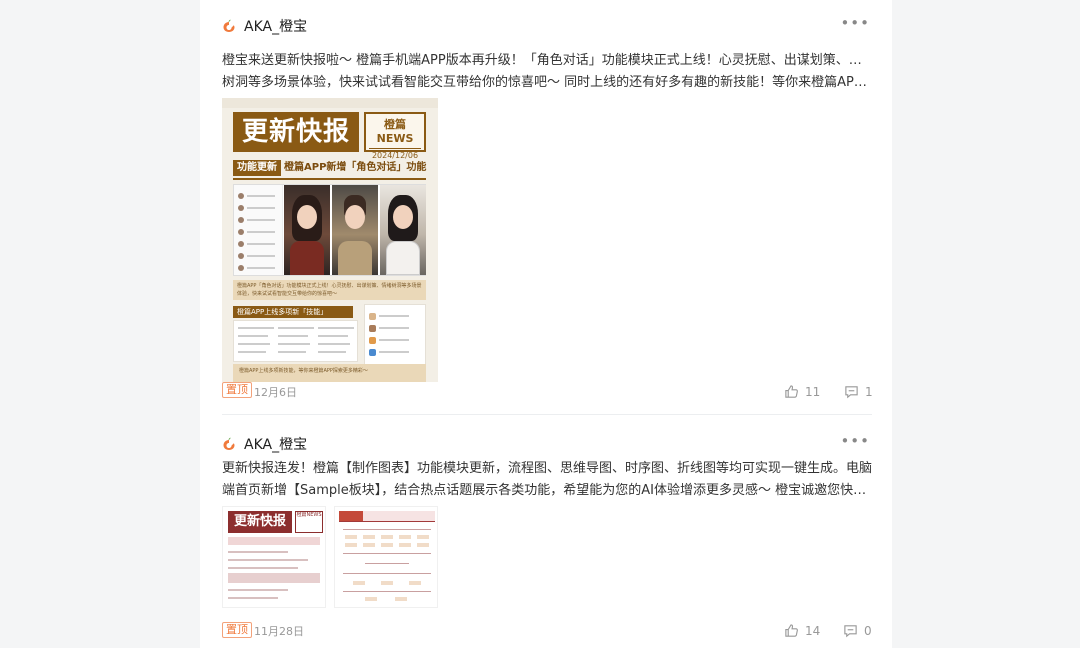  Describe the element at coordinates (274, 541) in the screenshot. I see `thumb-tag-bar` at that location.